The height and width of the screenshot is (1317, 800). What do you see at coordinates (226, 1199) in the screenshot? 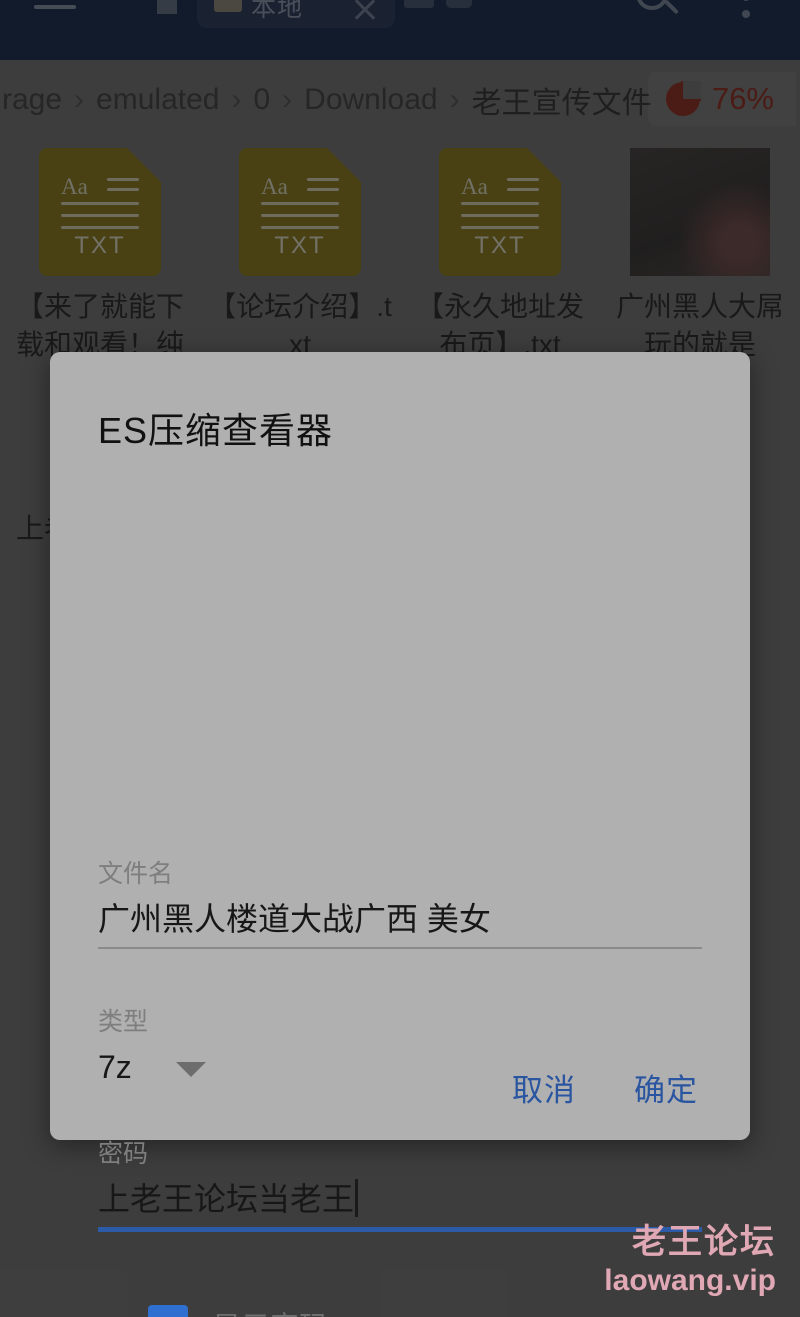
I see `password-input: 上老王论坛当老王` at bounding box center [226, 1199].